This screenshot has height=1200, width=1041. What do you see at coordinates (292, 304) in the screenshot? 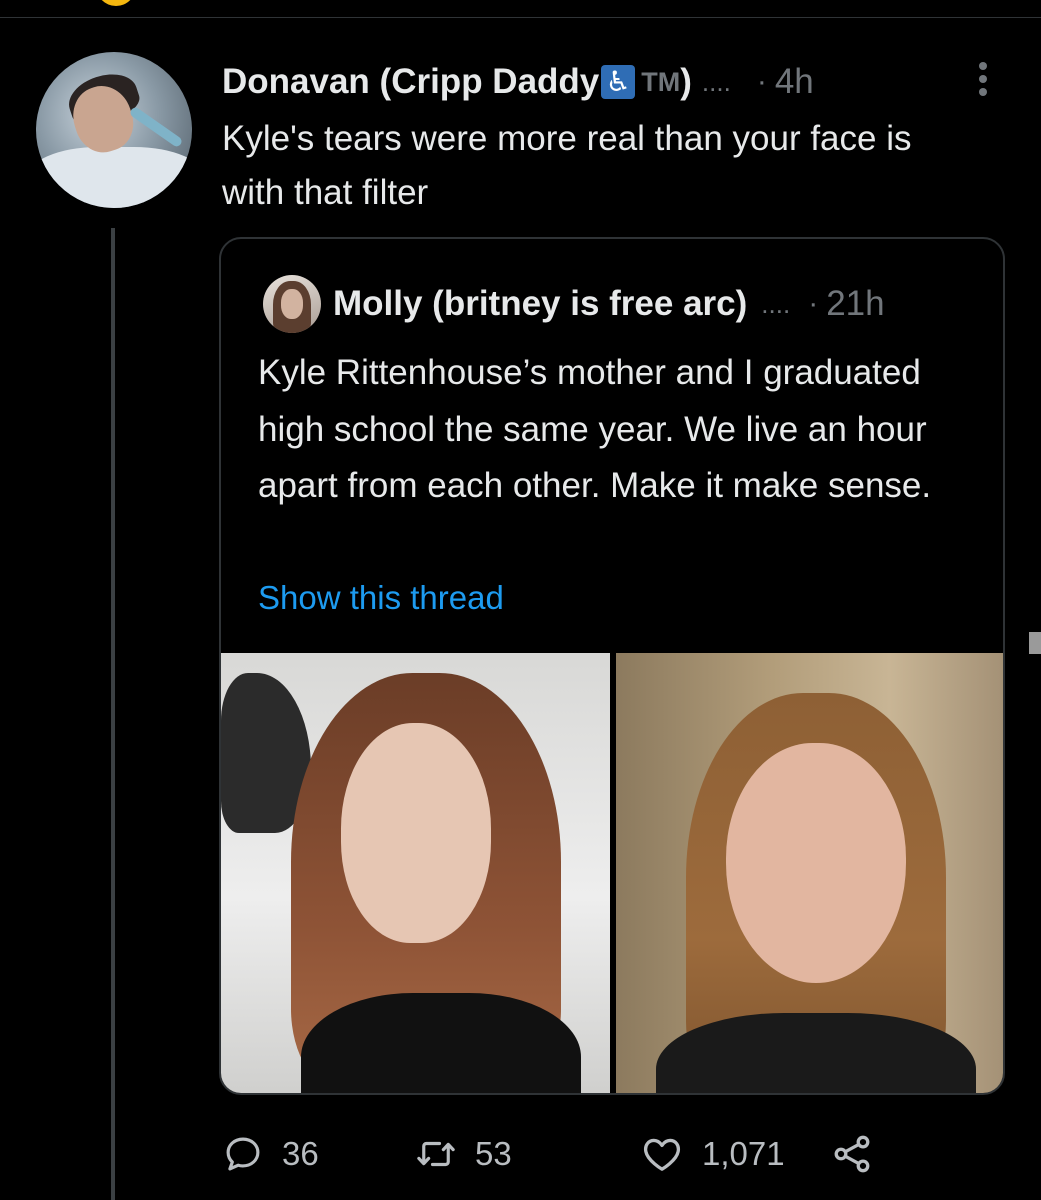
I see `quote-avatar` at bounding box center [292, 304].